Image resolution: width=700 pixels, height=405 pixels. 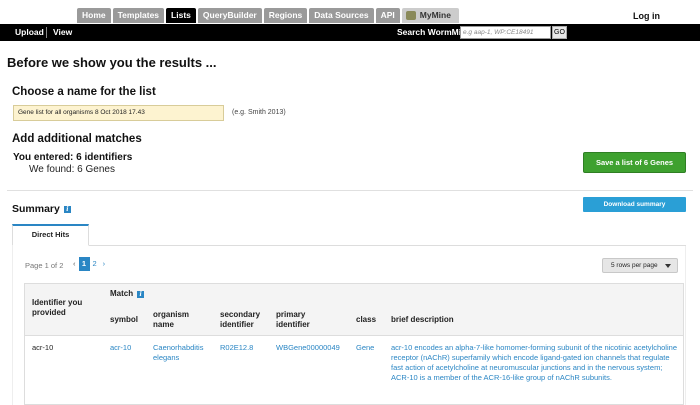 I want to click on list-name-heading: Choose a name for the list, so click(x=84, y=92).